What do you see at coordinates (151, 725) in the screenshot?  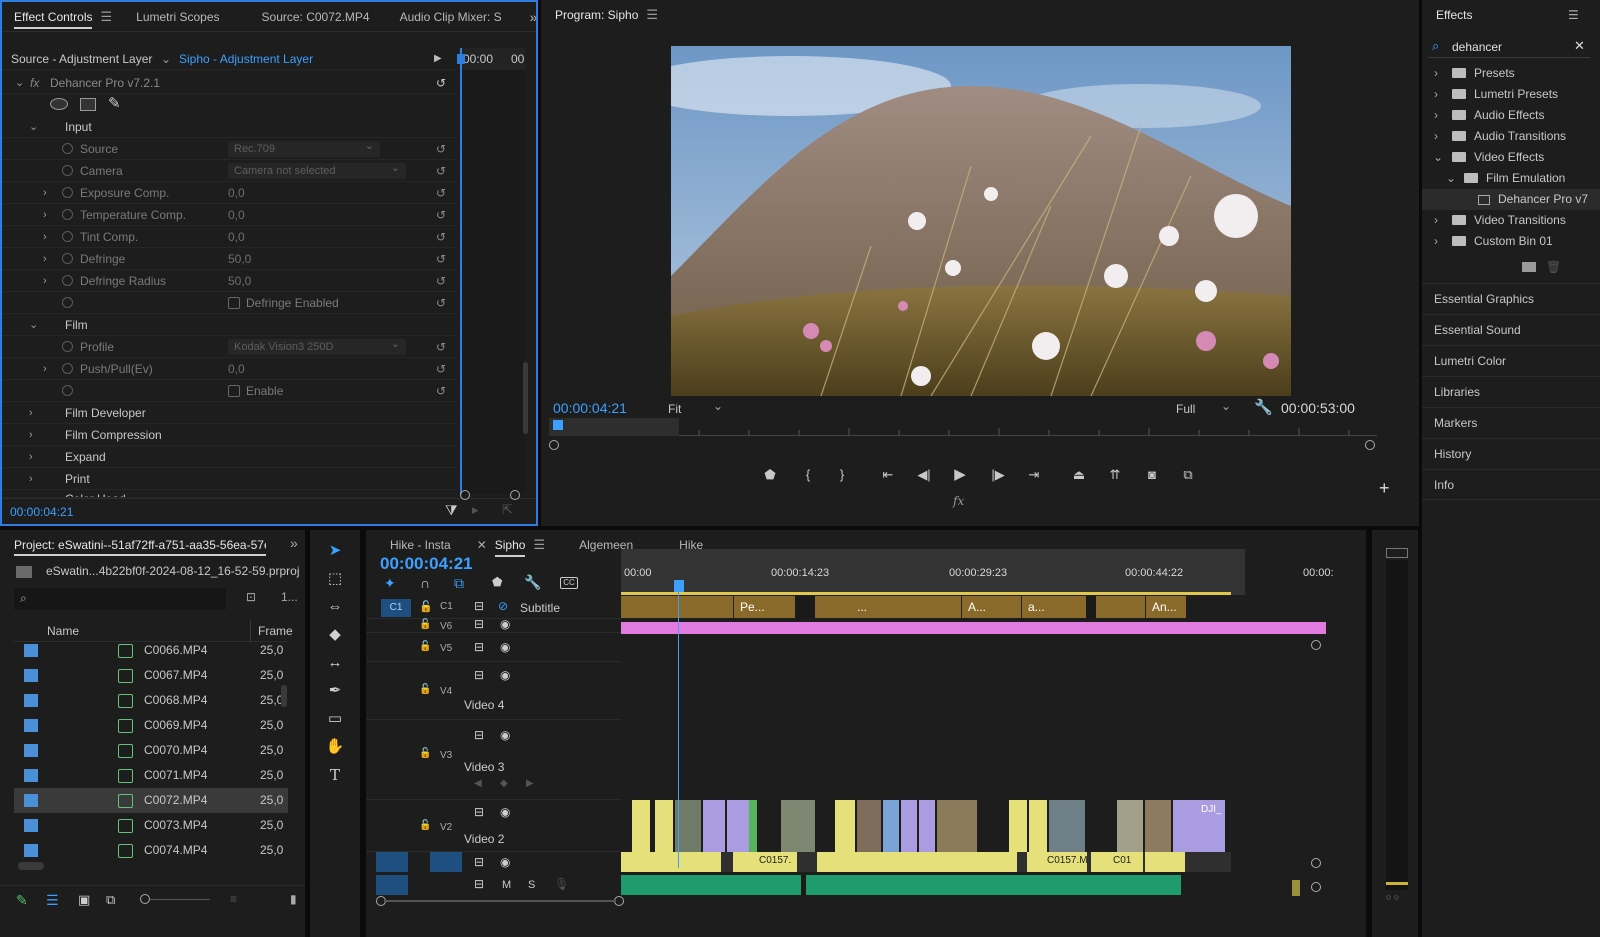 I see `list-item: C0069.MP4 25,0` at bounding box center [151, 725].